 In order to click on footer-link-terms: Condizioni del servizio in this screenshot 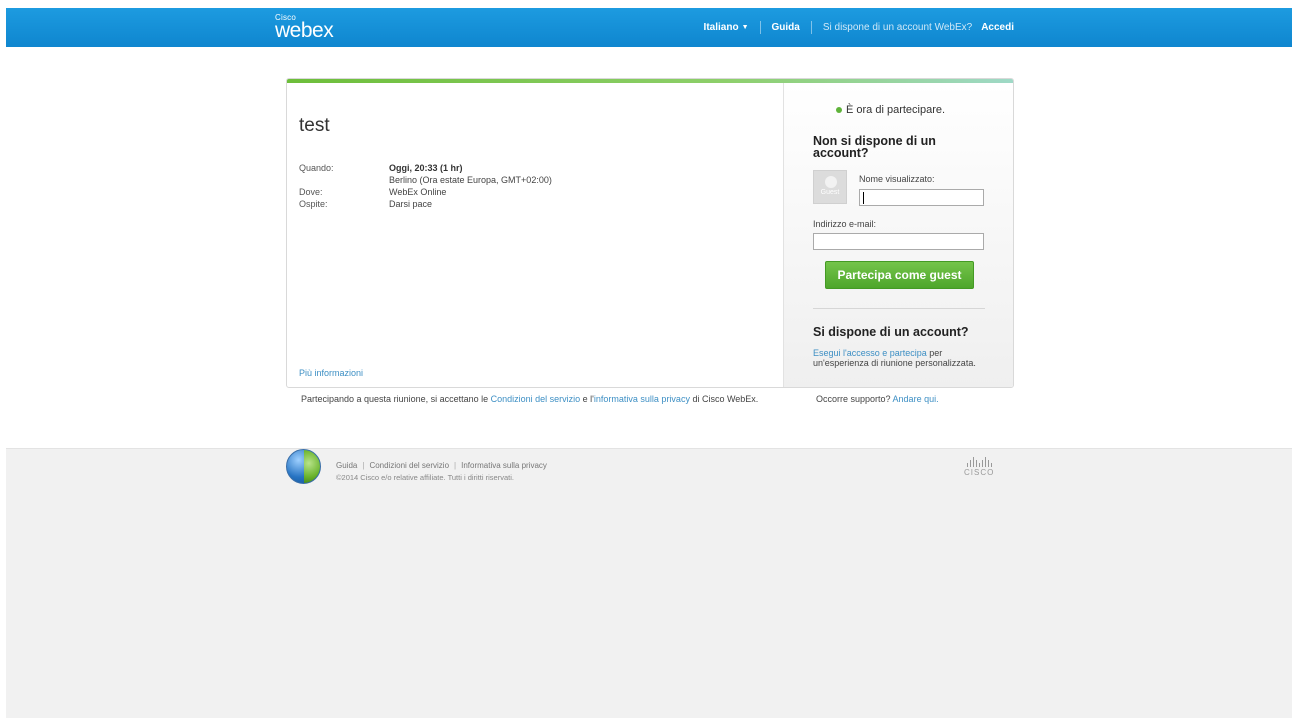, I will do `click(409, 465)`.